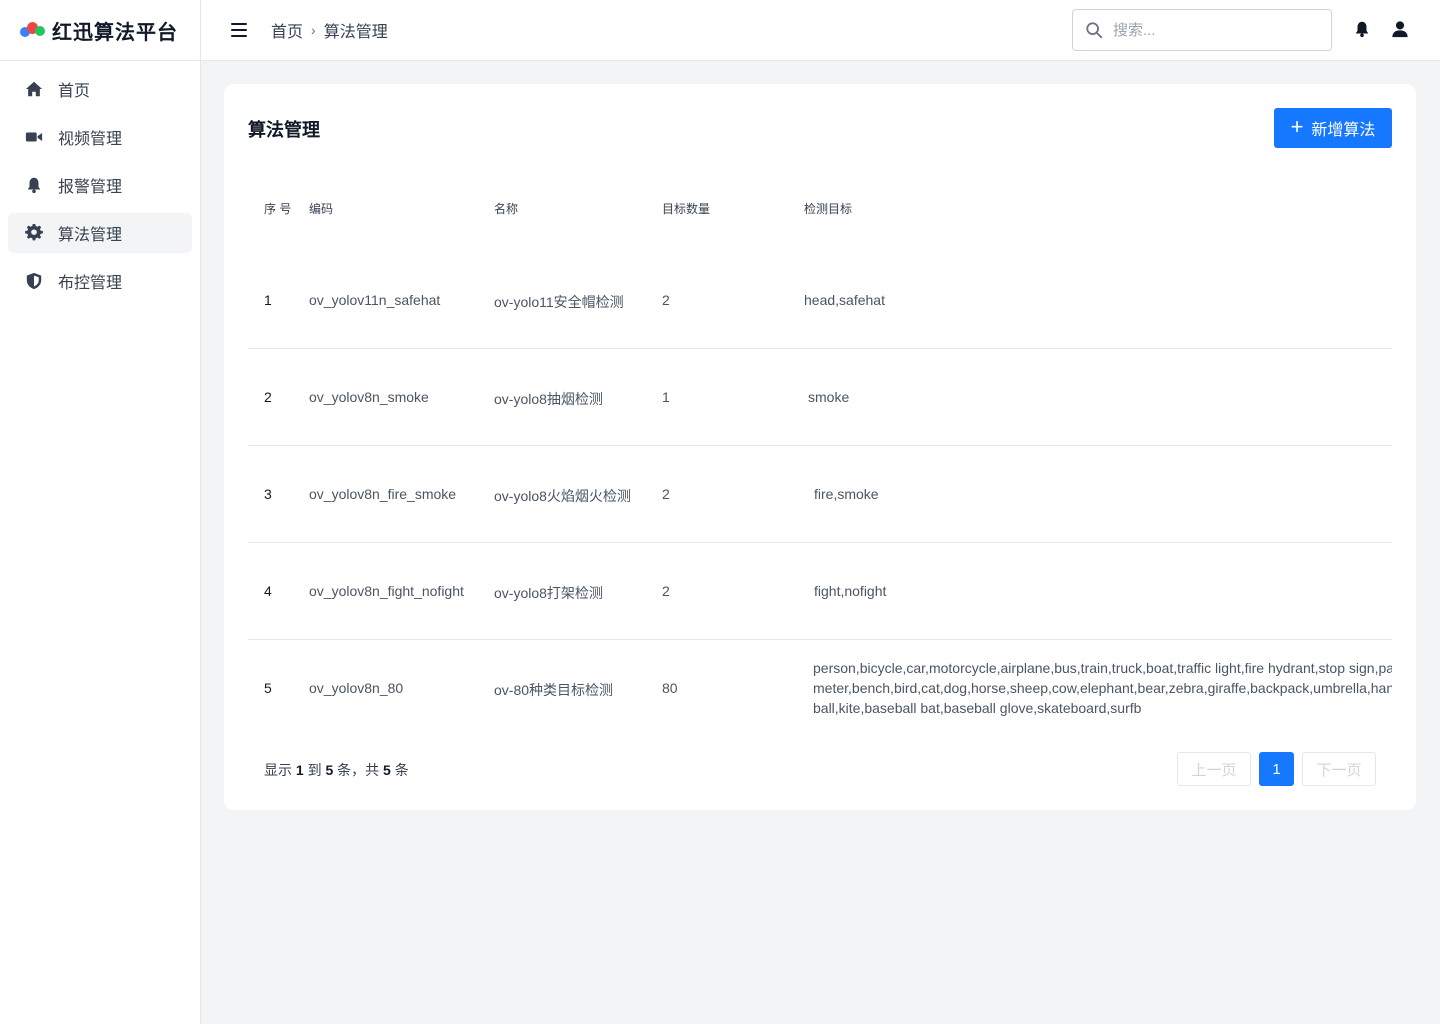  Describe the element at coordinates (1214, 769) in the screenshot. I see `prev-page-button: 上一页` at that location.